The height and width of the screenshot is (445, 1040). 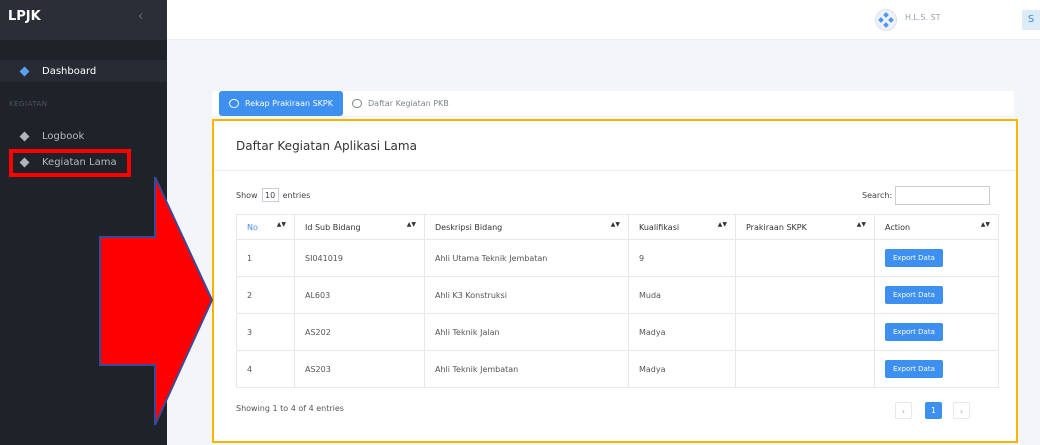 I want to click on pagination-page-button: 1, so click(x=933, y=410).